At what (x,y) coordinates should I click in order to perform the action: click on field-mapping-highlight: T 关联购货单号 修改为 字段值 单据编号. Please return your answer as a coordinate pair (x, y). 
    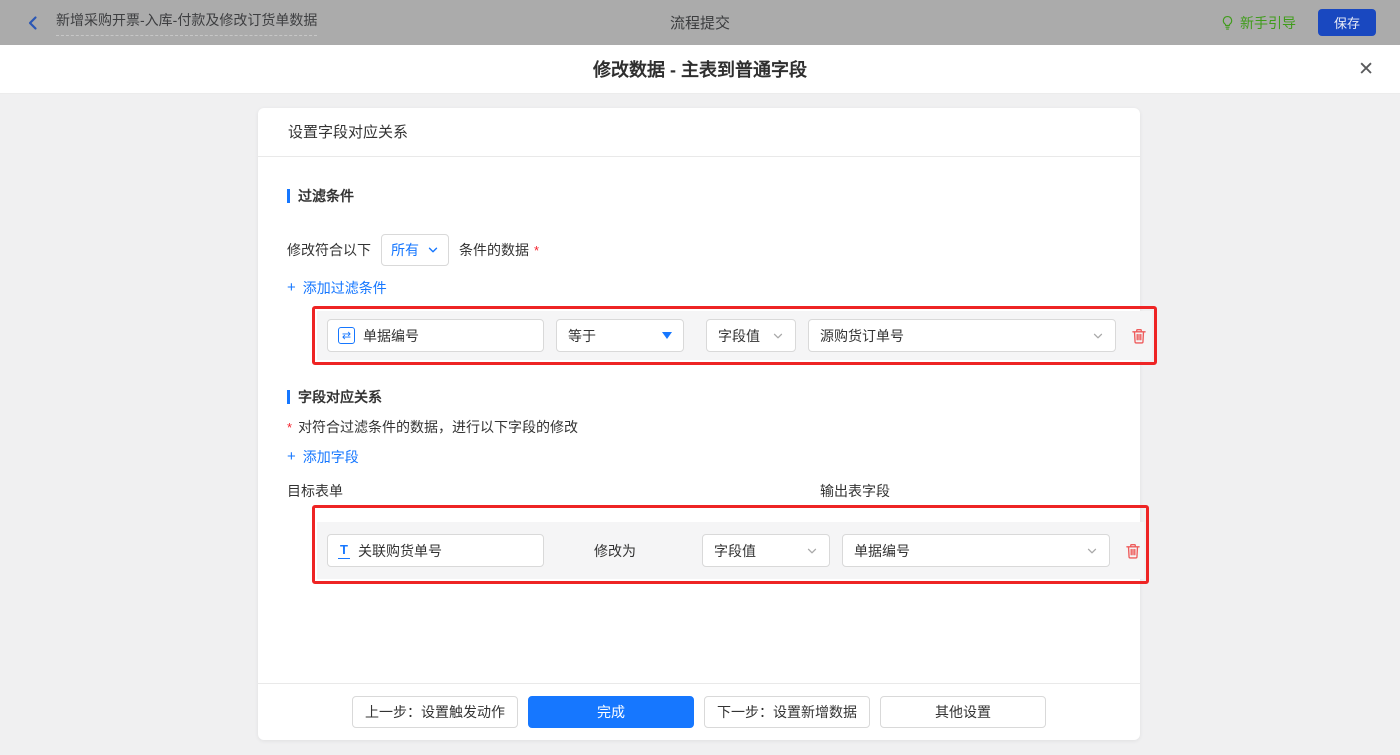
    Looking at the image, I should click on (730, 544).